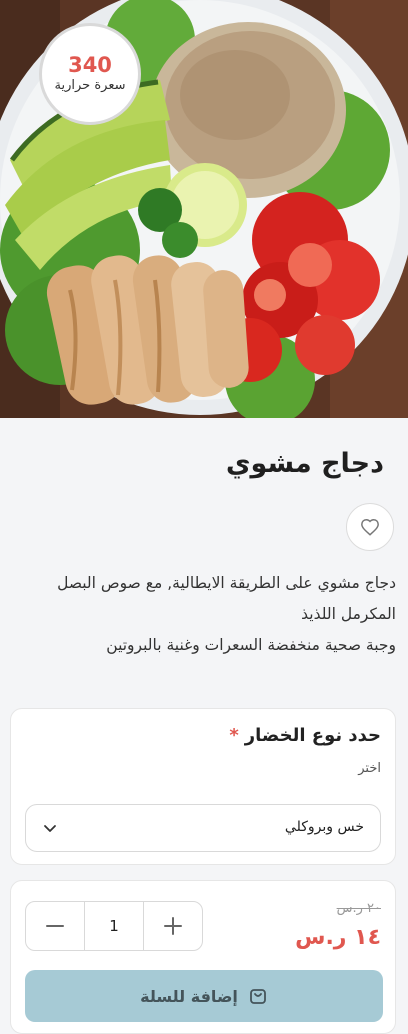 The height and width of the screenshot is (1034, 408). I want to click on plus-icon, so click(172, 926).